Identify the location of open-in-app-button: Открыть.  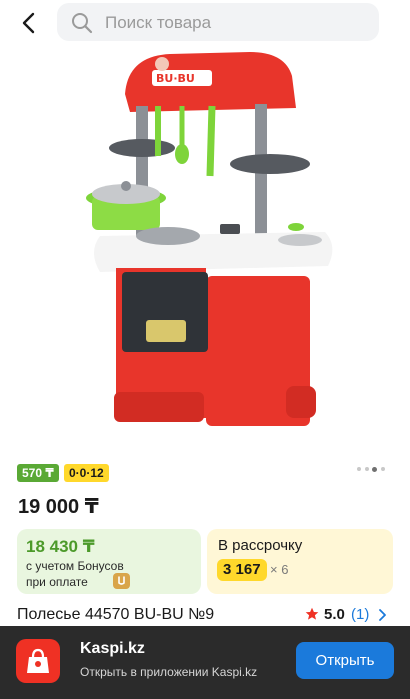
(345, 660).